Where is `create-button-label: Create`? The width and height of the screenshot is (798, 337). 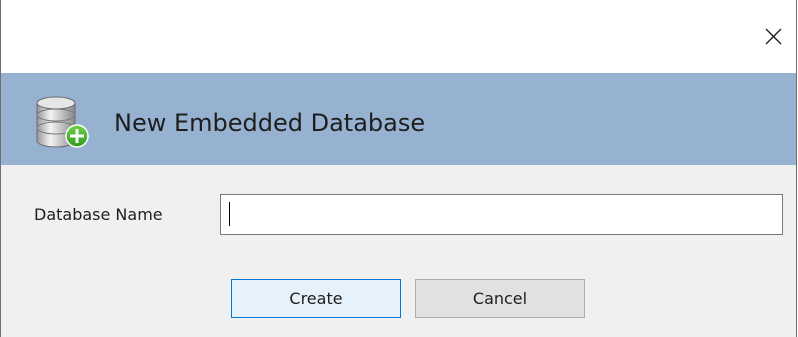
create-button-label: Create is located at coordinates (316, 298).